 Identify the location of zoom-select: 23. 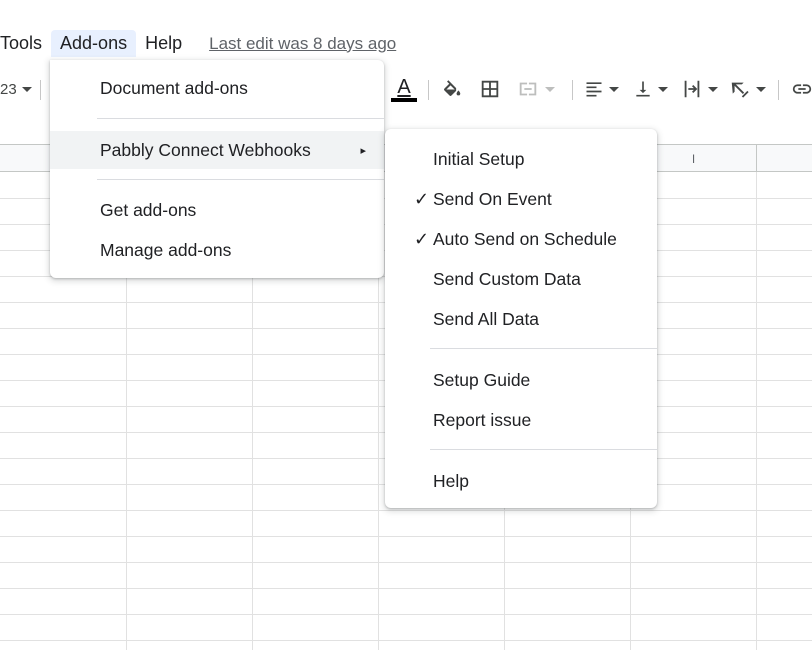
(16, 89).